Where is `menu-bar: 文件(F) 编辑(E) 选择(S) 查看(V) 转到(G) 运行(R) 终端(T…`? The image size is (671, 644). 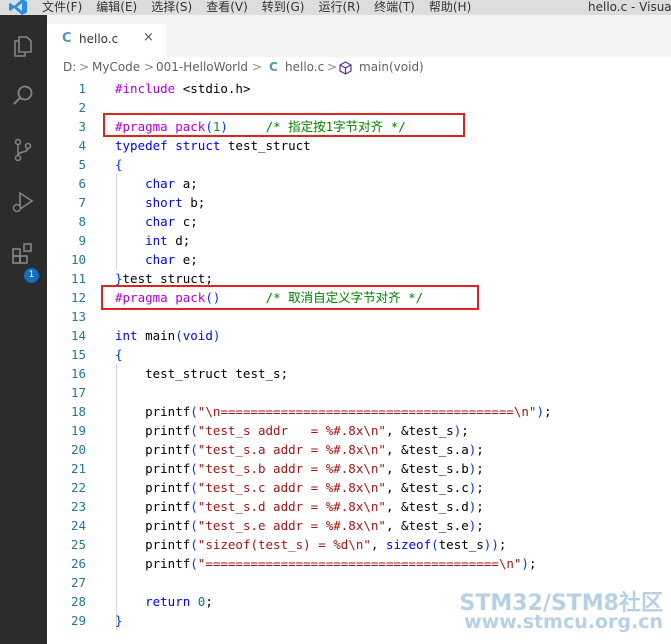 menu-bar: 文件(F) 编辑(E) 选择(S) 查看(V) 转到(G) 运行(R) 终端(T… is located at coordinates (335, 7).